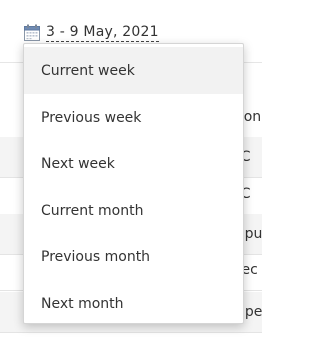  I want to click on menu-item-previous-month: Previous month, so click(133, 256).